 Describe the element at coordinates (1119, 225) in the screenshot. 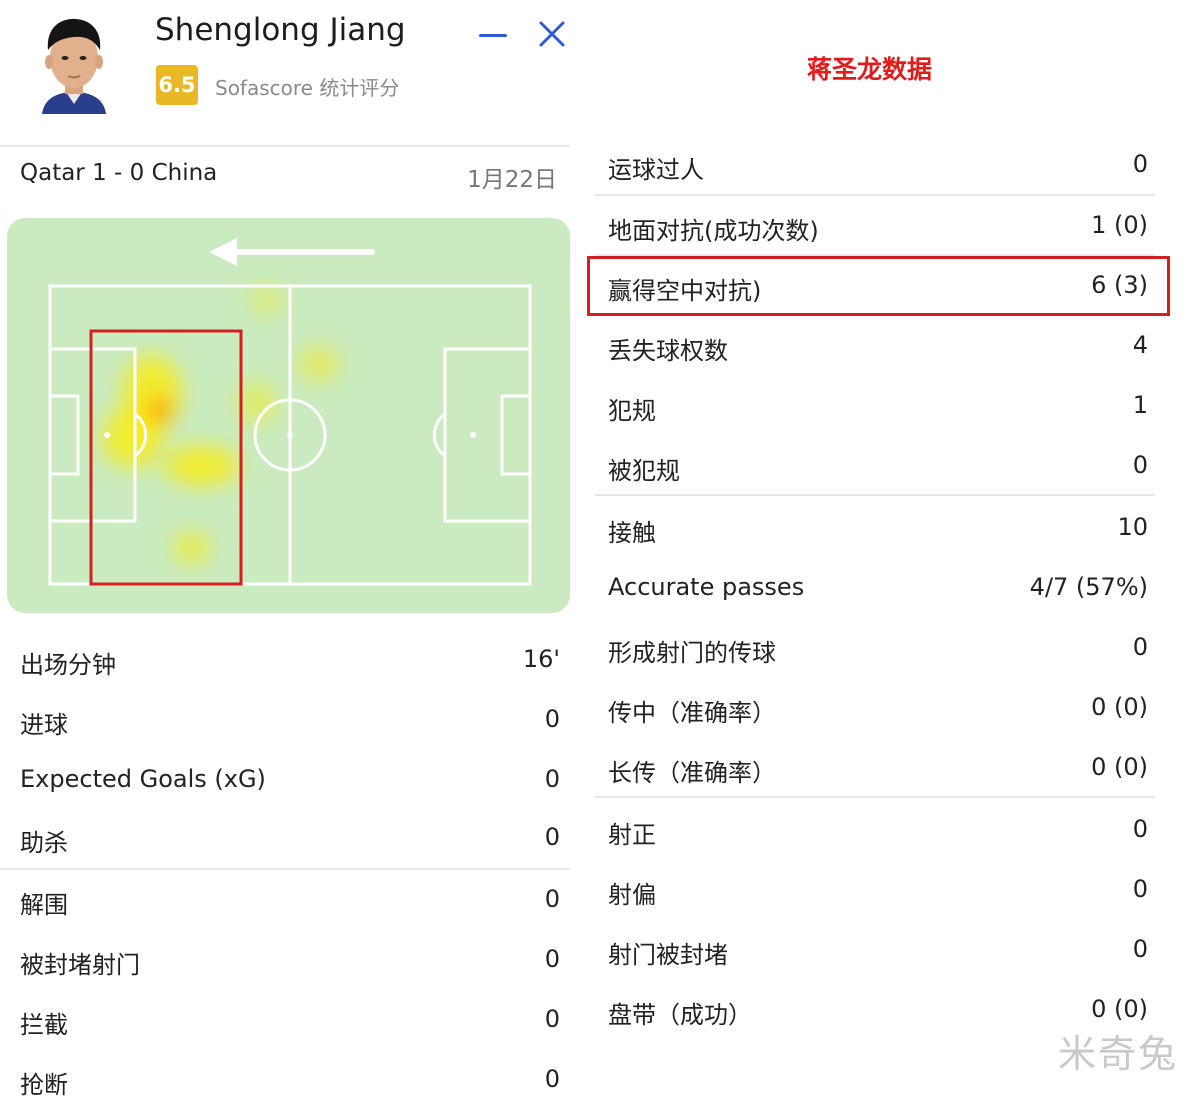

I see `stat-value: 1 (0)` at that location.